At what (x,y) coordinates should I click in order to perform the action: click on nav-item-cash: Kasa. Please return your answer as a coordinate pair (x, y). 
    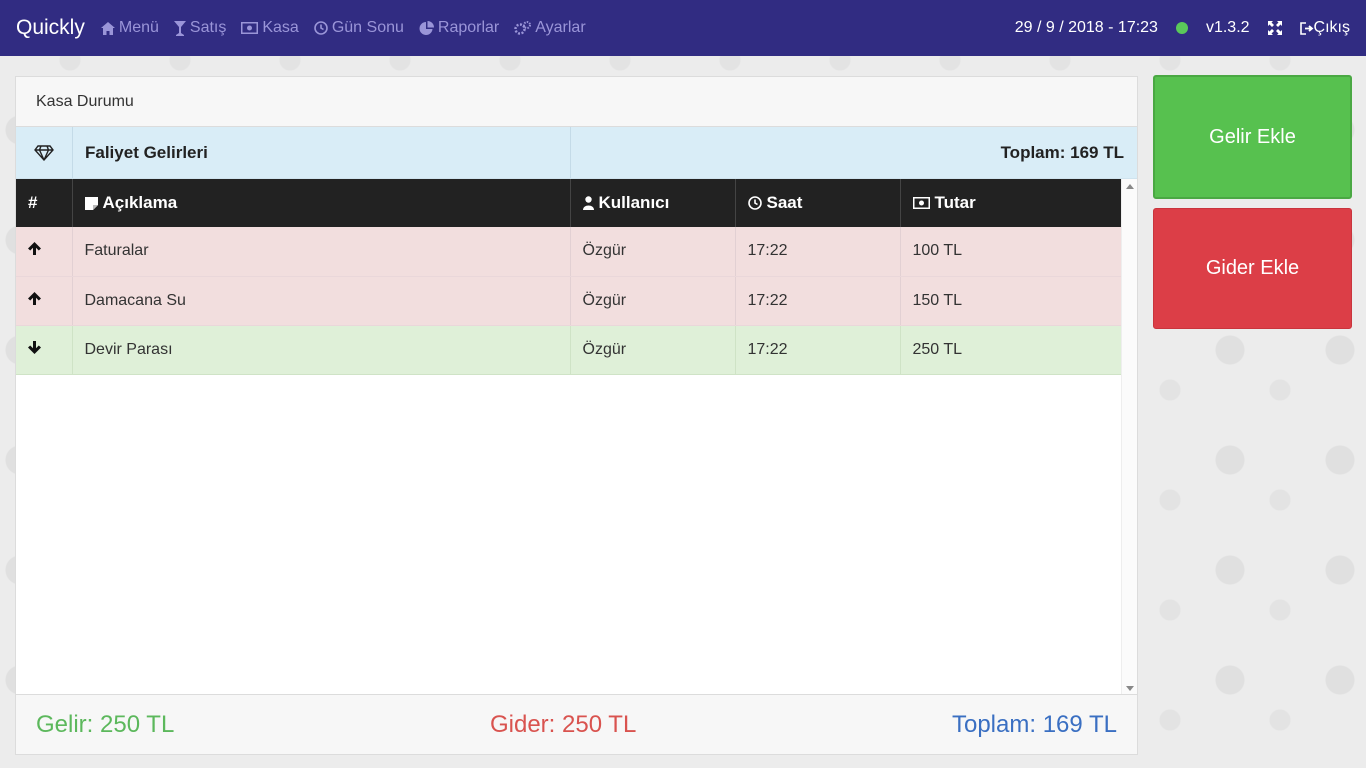
    Looking at the image, I should click on (270, 28).